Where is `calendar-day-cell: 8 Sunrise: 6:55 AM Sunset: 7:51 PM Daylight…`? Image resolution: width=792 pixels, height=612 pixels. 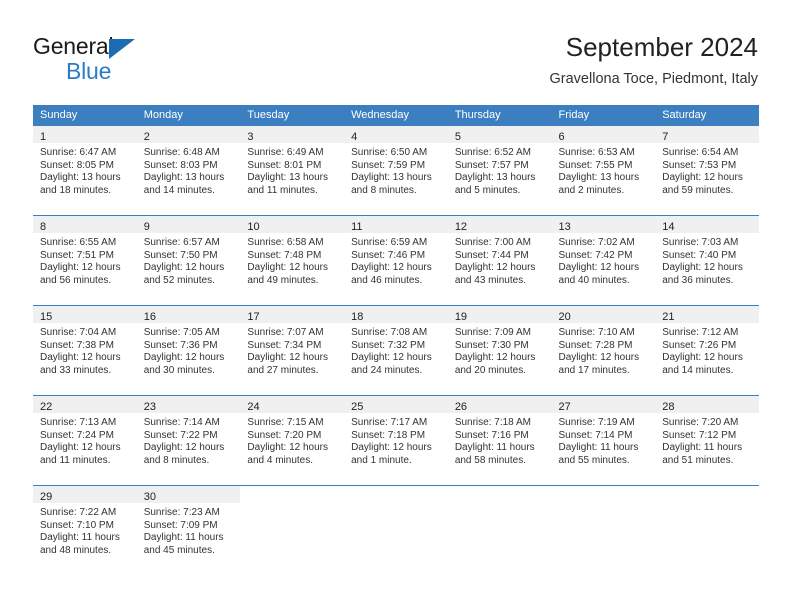
calendar-day-cell: 8 Sunrise: 6:55 AM Sunset: 7:51 PM Daylight… is located at coordinates (85, 260).